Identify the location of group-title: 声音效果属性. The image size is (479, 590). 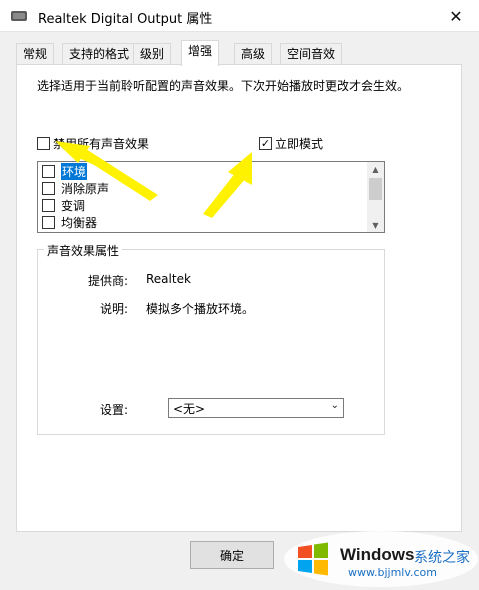
(83, 250).